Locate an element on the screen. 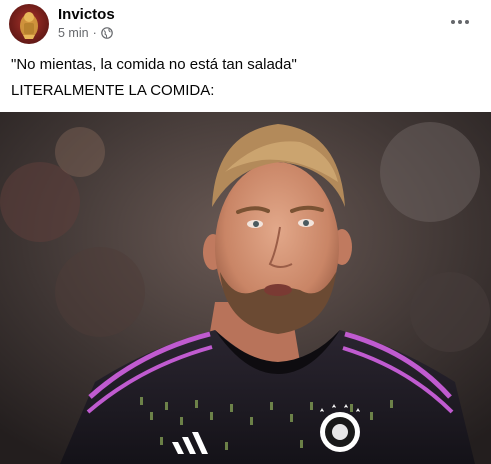 The image size is (491, 464). post-meta: 5 min · is located at coordinates (85, 33).